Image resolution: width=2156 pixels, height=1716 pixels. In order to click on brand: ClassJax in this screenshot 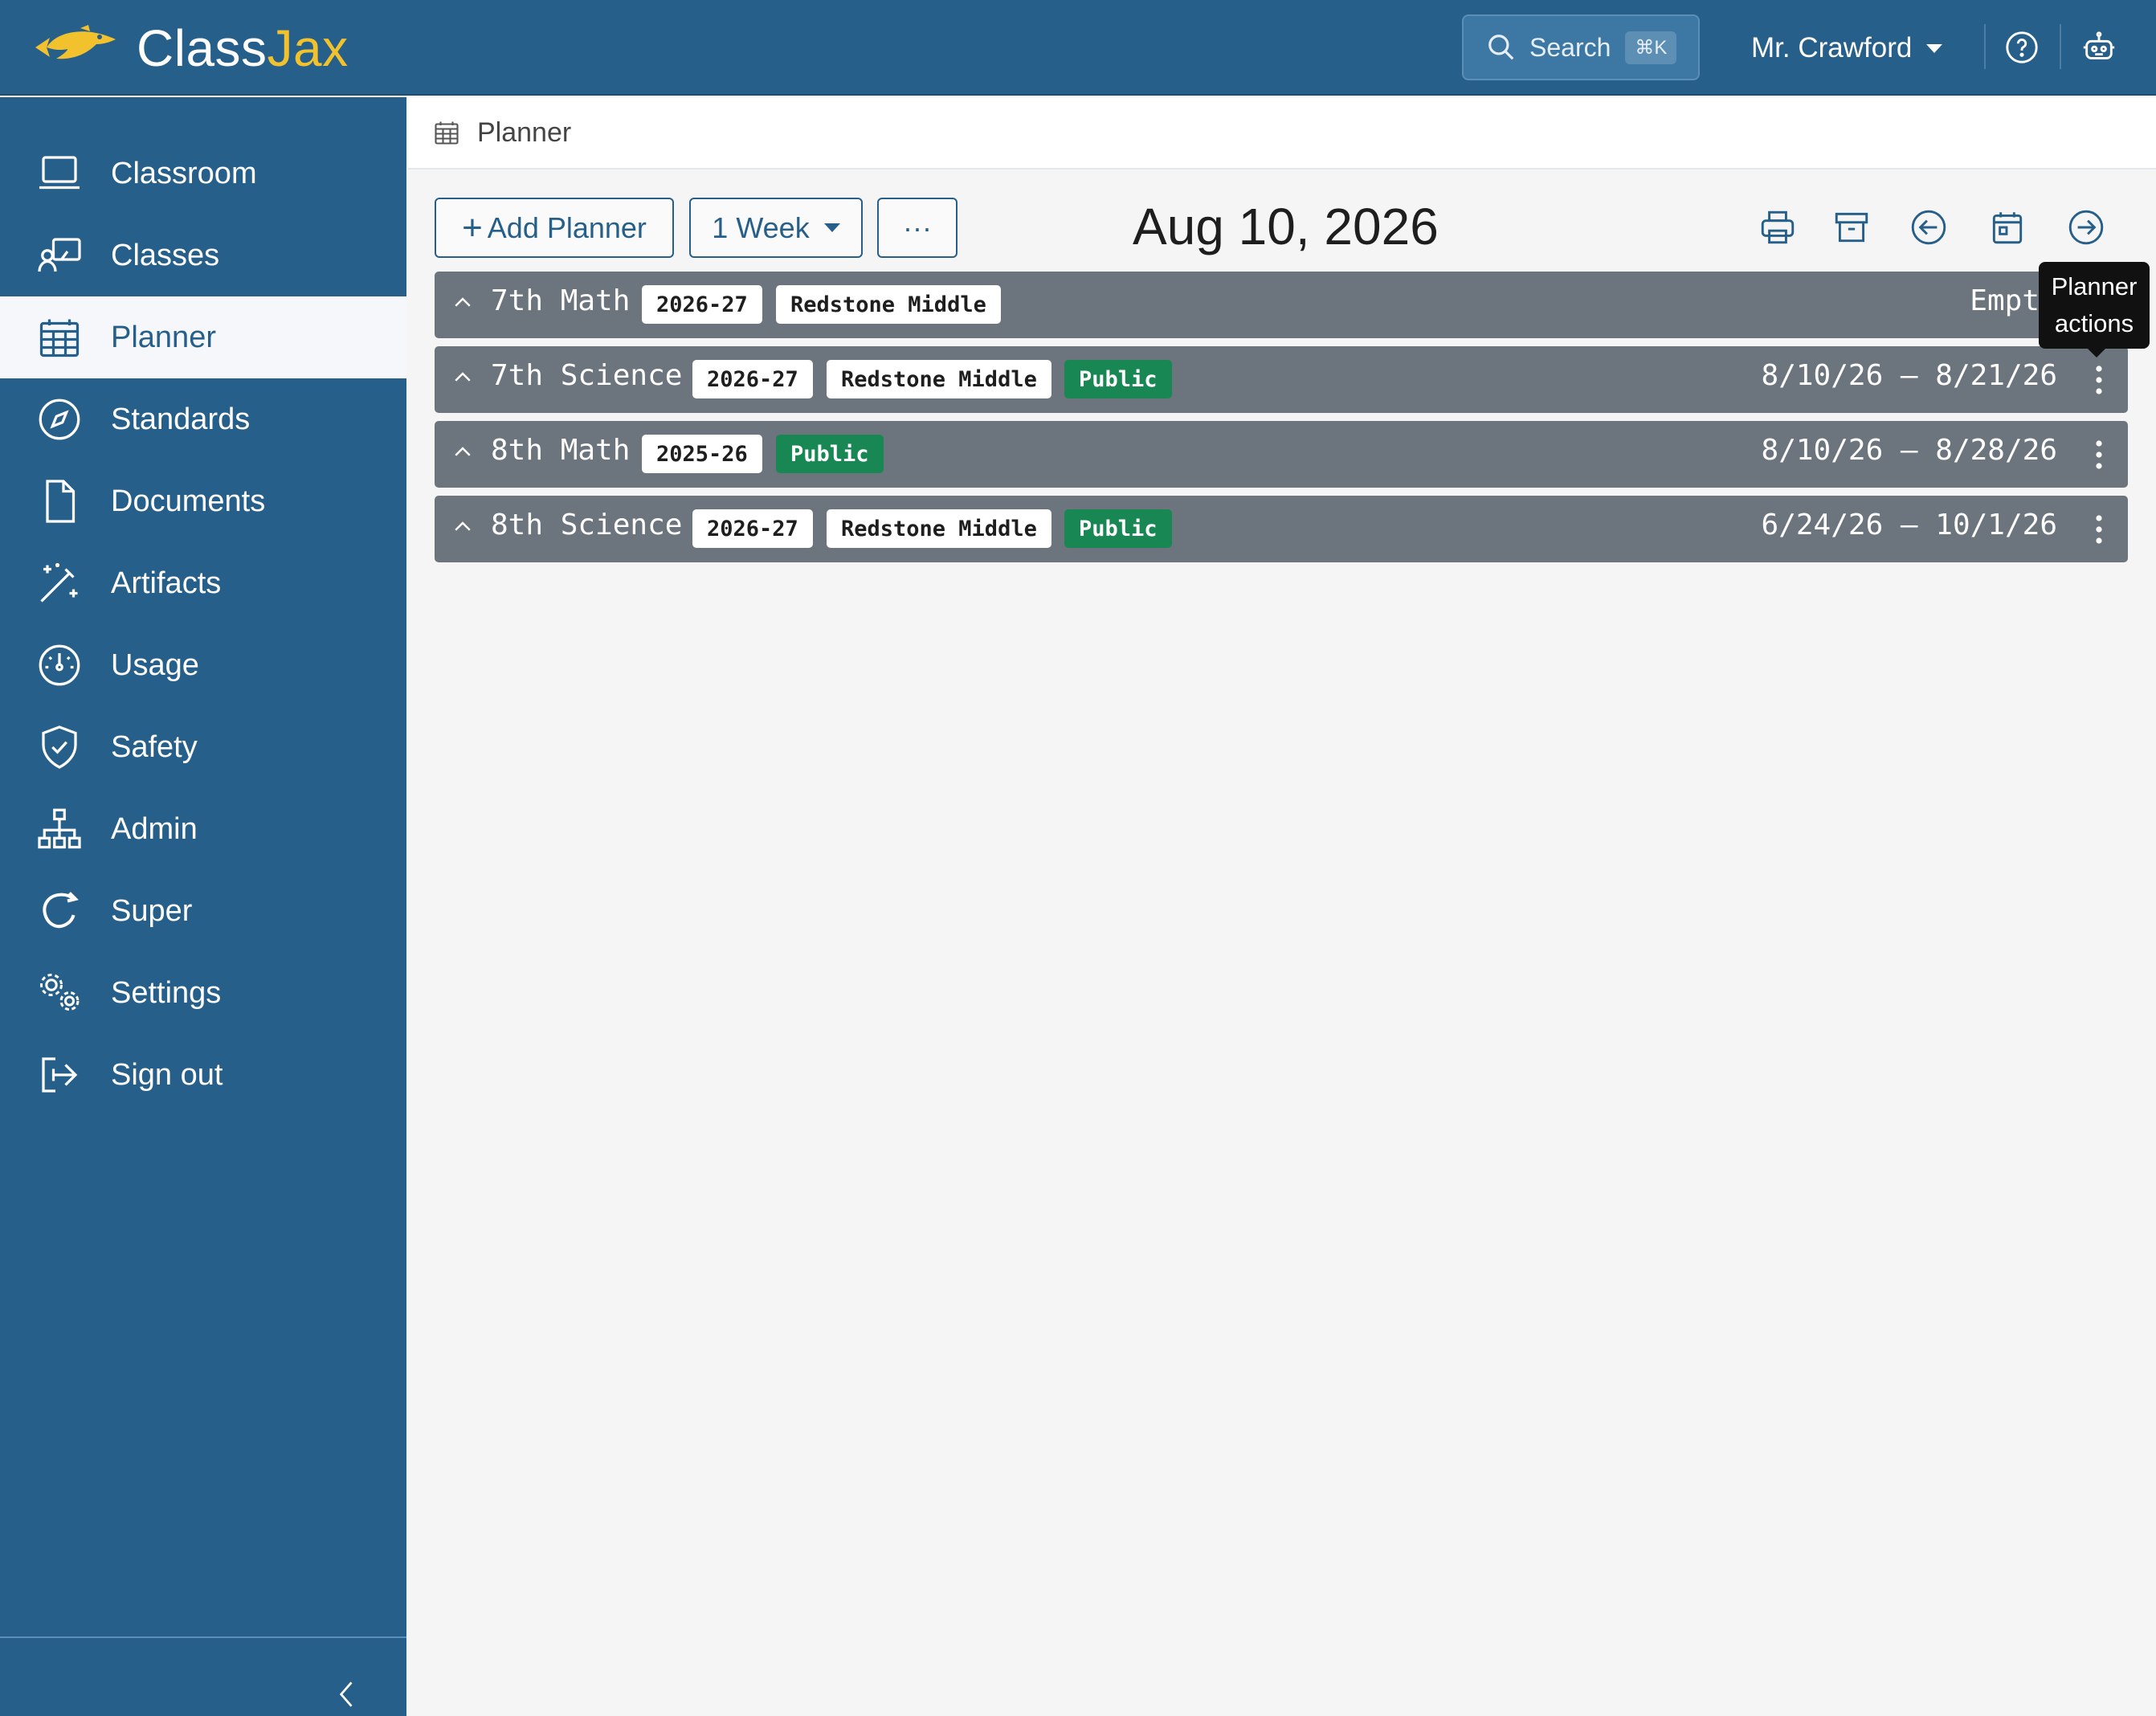, I will do `click(191, 48)`.